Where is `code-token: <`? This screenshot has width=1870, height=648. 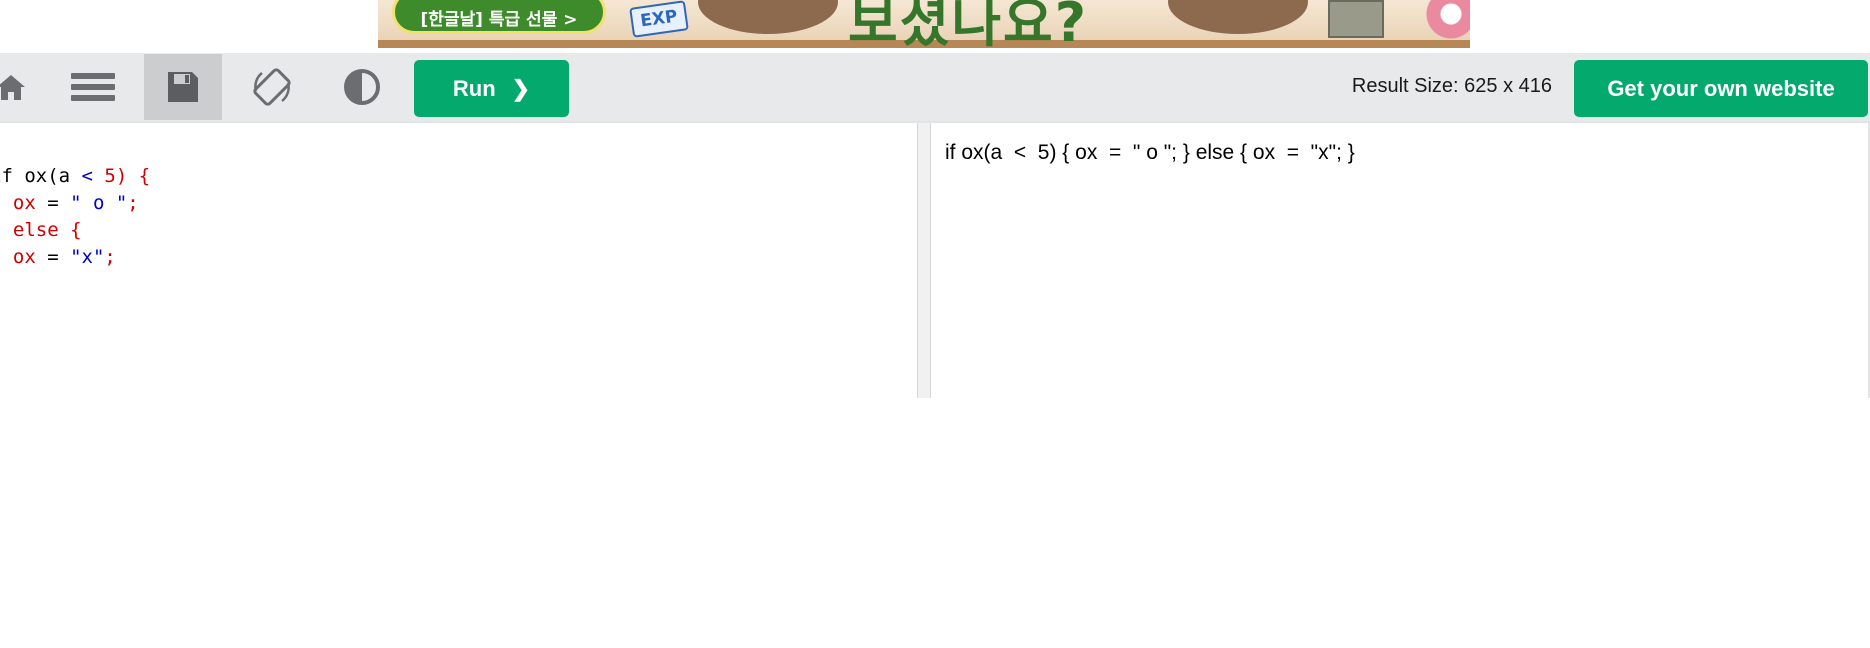
code-token: < is located at coordinates (87, 176).